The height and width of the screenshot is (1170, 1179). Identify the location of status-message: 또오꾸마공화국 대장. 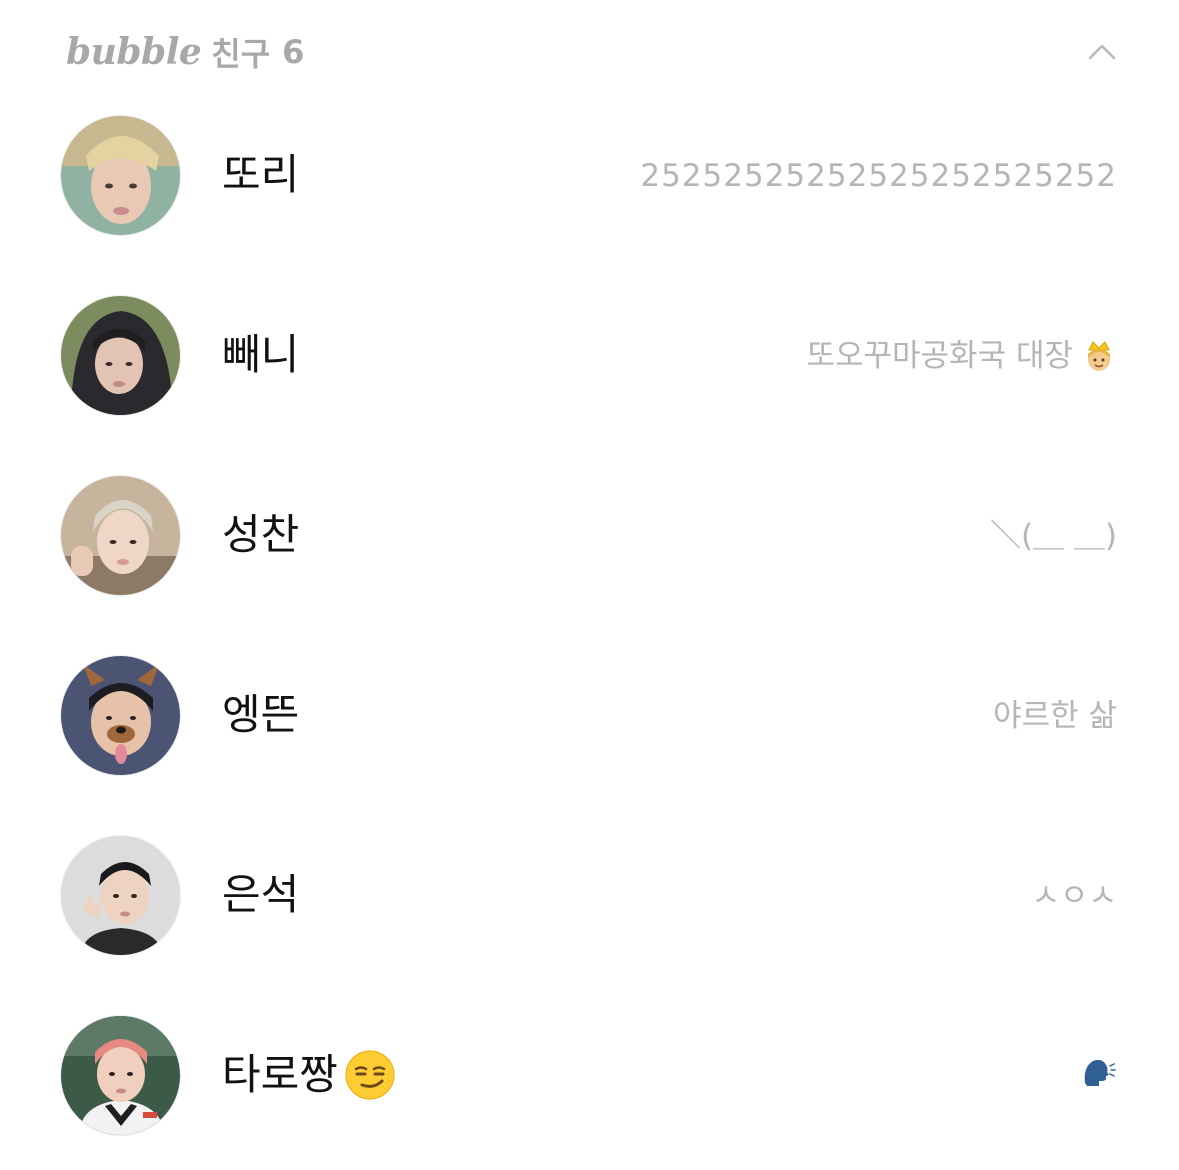
(961, 356).